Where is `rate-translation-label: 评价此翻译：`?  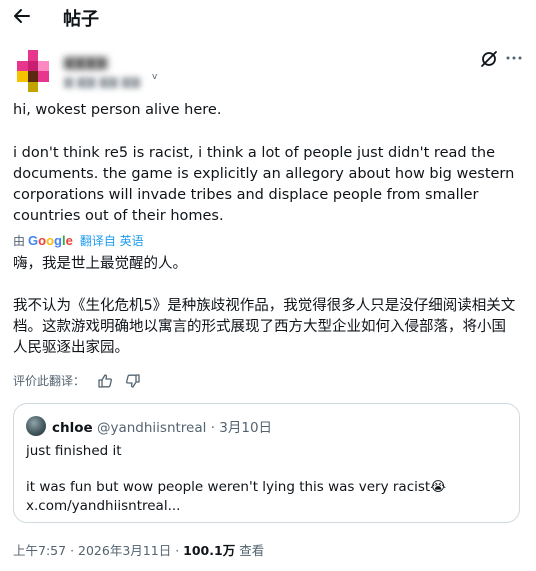
rate-translation-label: 评价此翻译： is located at coordinates (49, 381).